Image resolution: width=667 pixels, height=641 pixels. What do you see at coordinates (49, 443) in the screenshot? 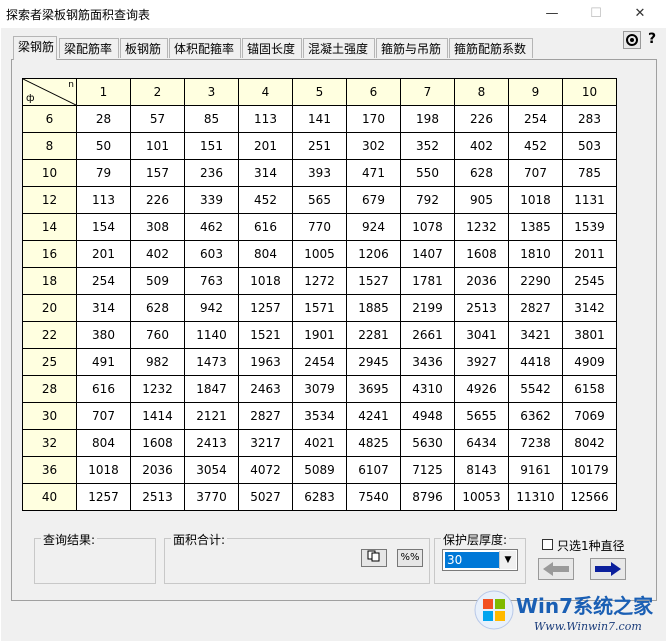
I see `row-header-cell: 32` at bounding box center [49, 443].